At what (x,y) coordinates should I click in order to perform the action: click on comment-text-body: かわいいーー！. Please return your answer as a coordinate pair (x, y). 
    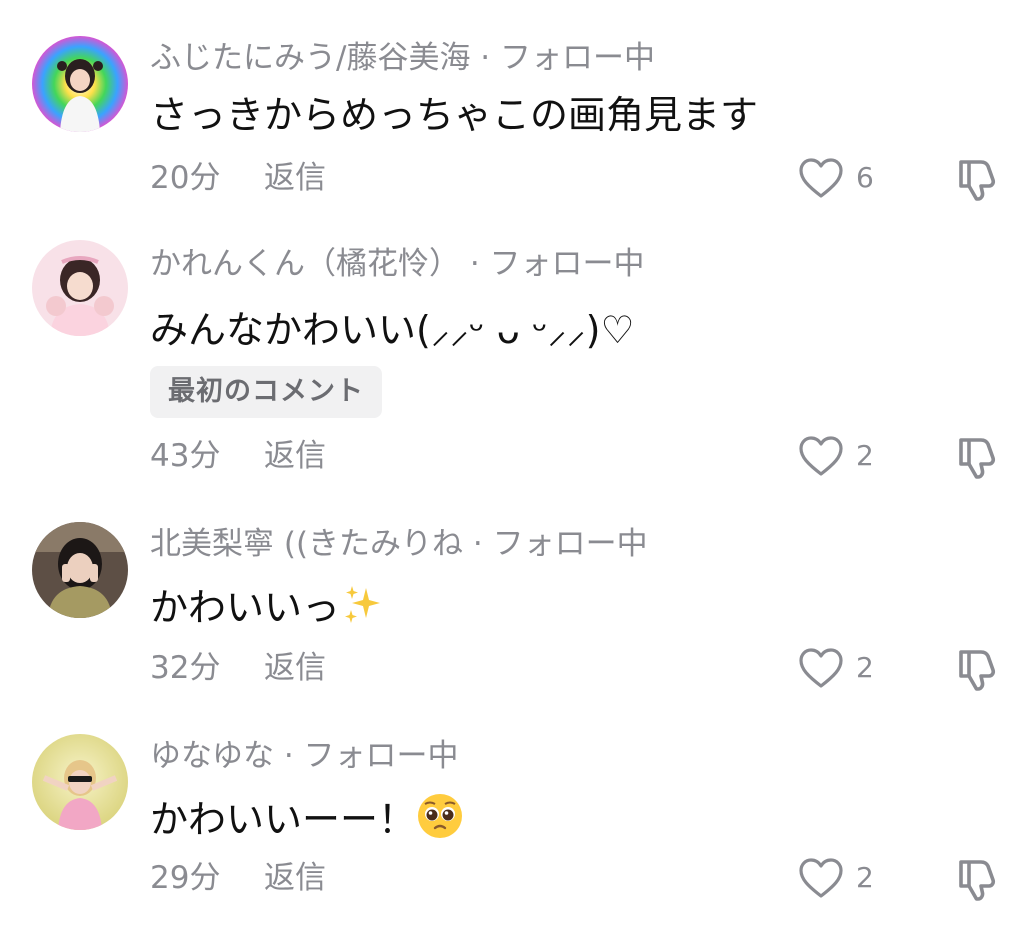
    Looking at the image, I should click on (283, 819).